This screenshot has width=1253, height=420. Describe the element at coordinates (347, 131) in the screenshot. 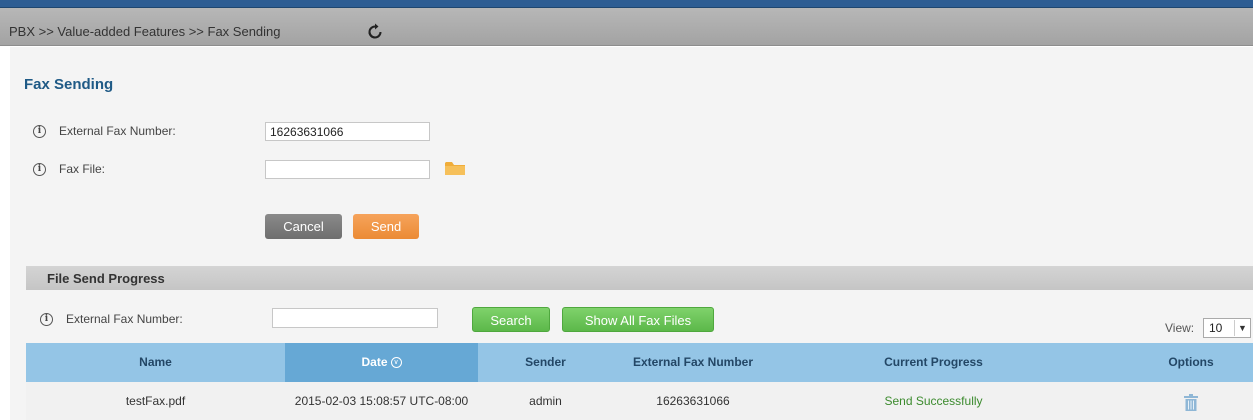

I see `external-fax-number-input` at that location.